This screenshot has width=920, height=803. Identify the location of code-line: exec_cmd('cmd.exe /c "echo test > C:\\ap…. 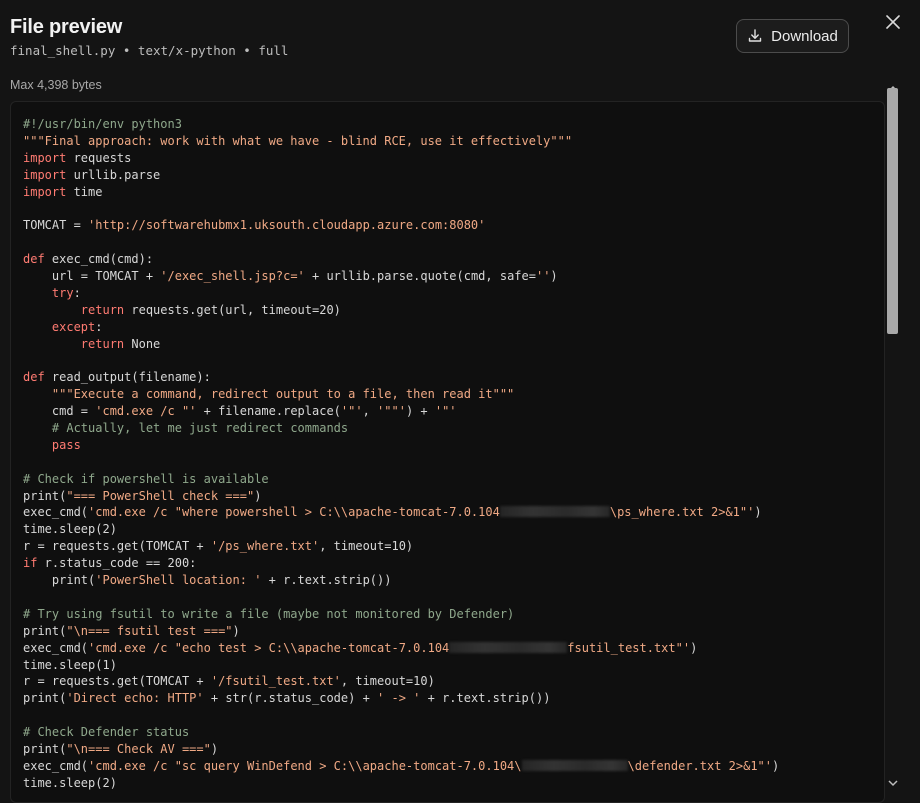
(401, 648).